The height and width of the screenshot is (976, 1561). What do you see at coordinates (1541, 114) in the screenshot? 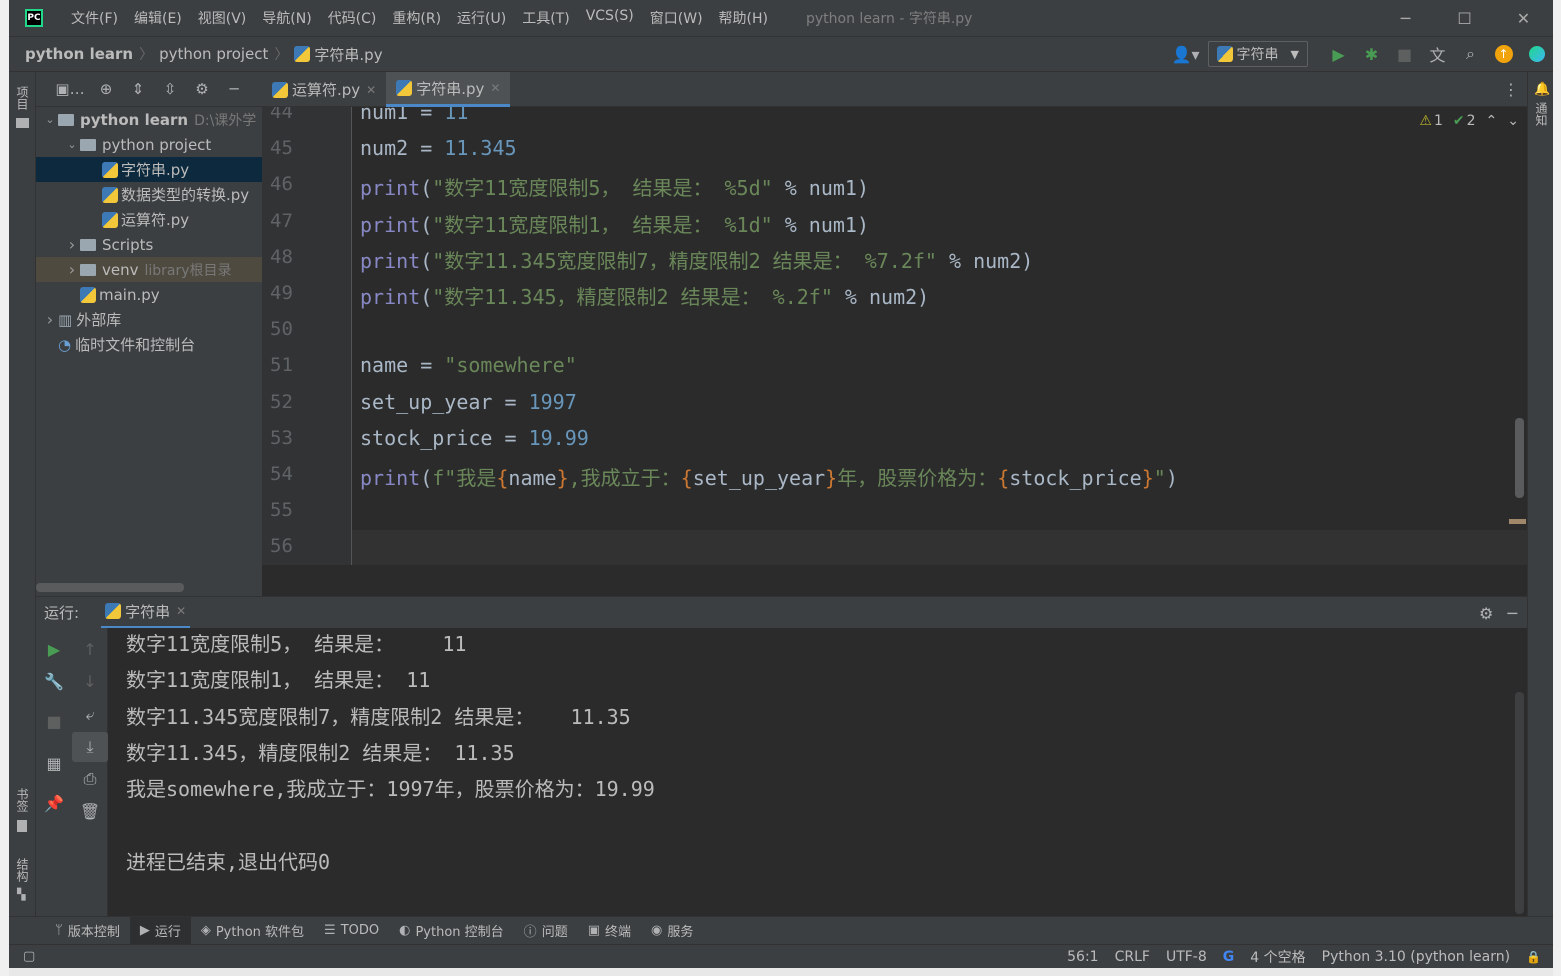
I see `notifications-tool-tab: 通知` at bounding box center [1541, 114].